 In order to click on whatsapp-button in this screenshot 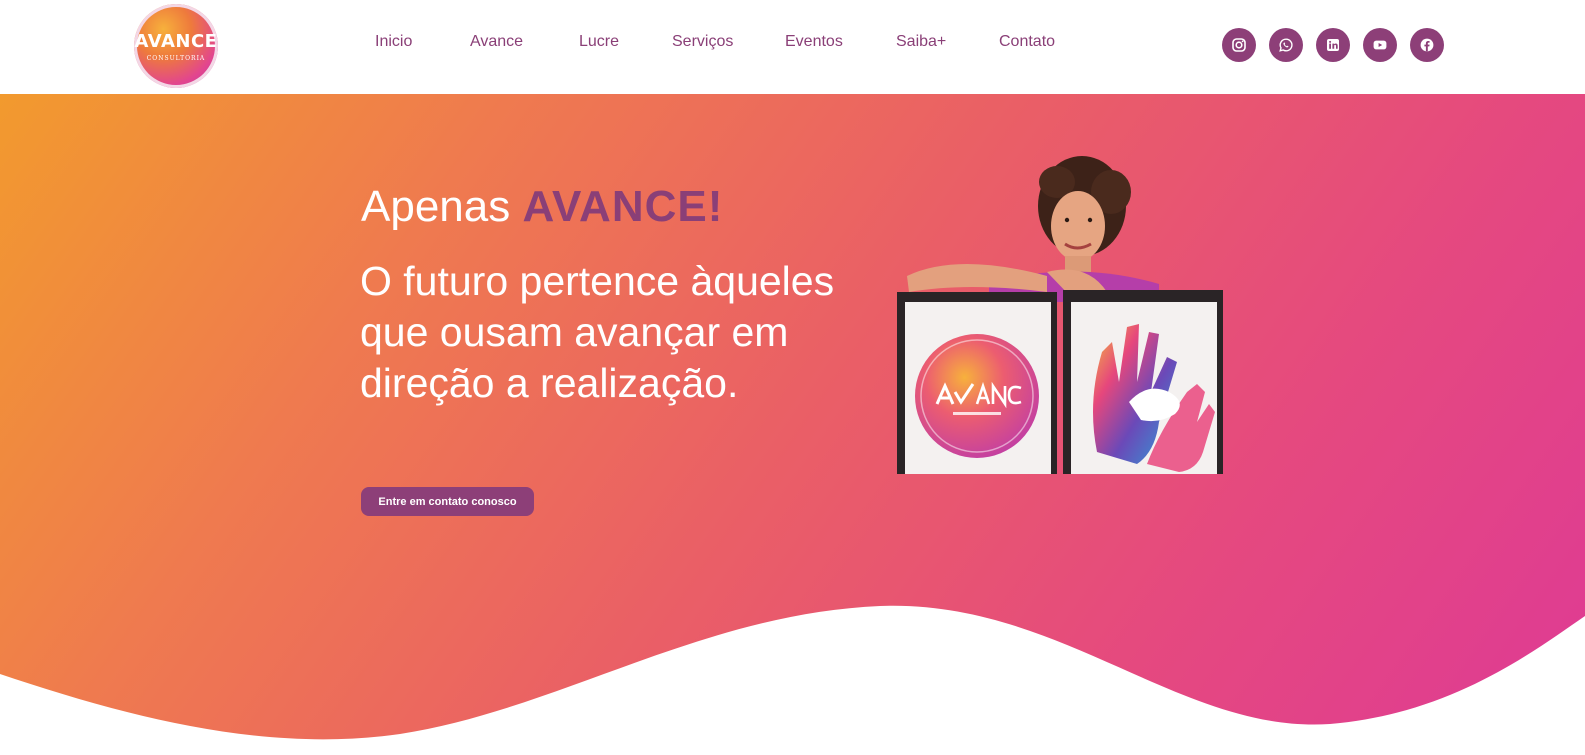, I will do `click(1286, 45)`.